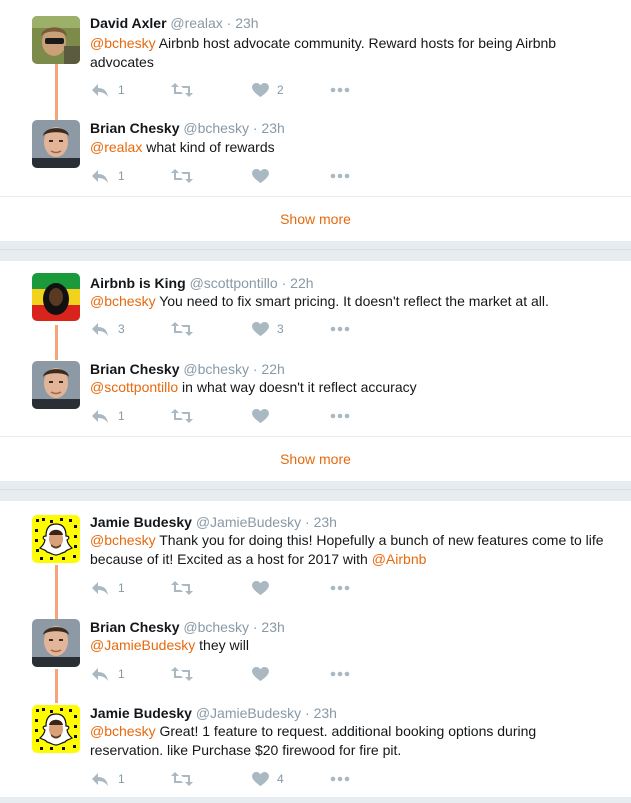 This screenshot has width=631, height=803. What do you see at coordinates (280, 779) in the screenshot?
I see `like-count: 4` at bounding box center [280, 779].